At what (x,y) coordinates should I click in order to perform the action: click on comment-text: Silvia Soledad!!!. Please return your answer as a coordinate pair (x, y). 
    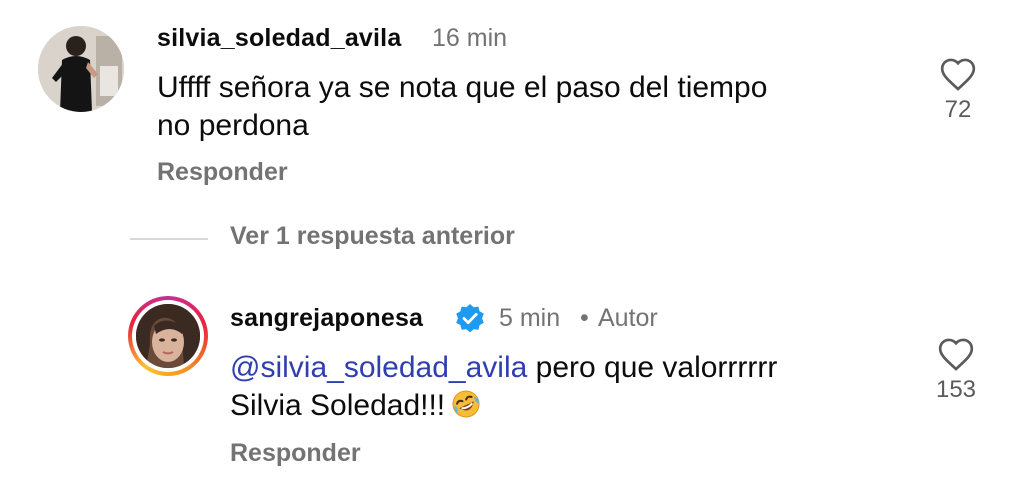
    Looking at the image, I should click on (338, 405).